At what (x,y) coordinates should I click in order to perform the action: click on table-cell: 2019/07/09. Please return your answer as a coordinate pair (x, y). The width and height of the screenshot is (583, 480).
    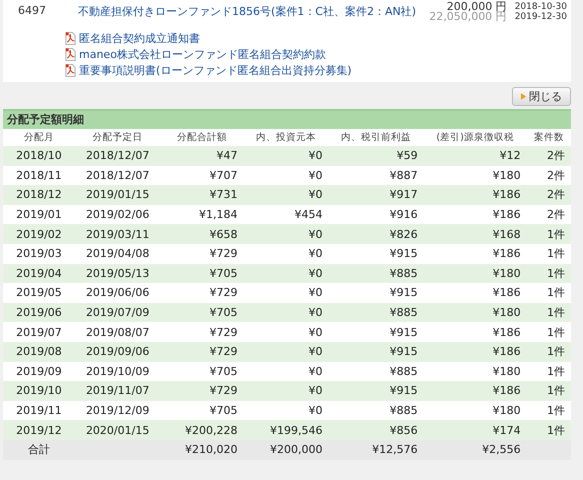
    Looking at the image, I should click on (117, 312).